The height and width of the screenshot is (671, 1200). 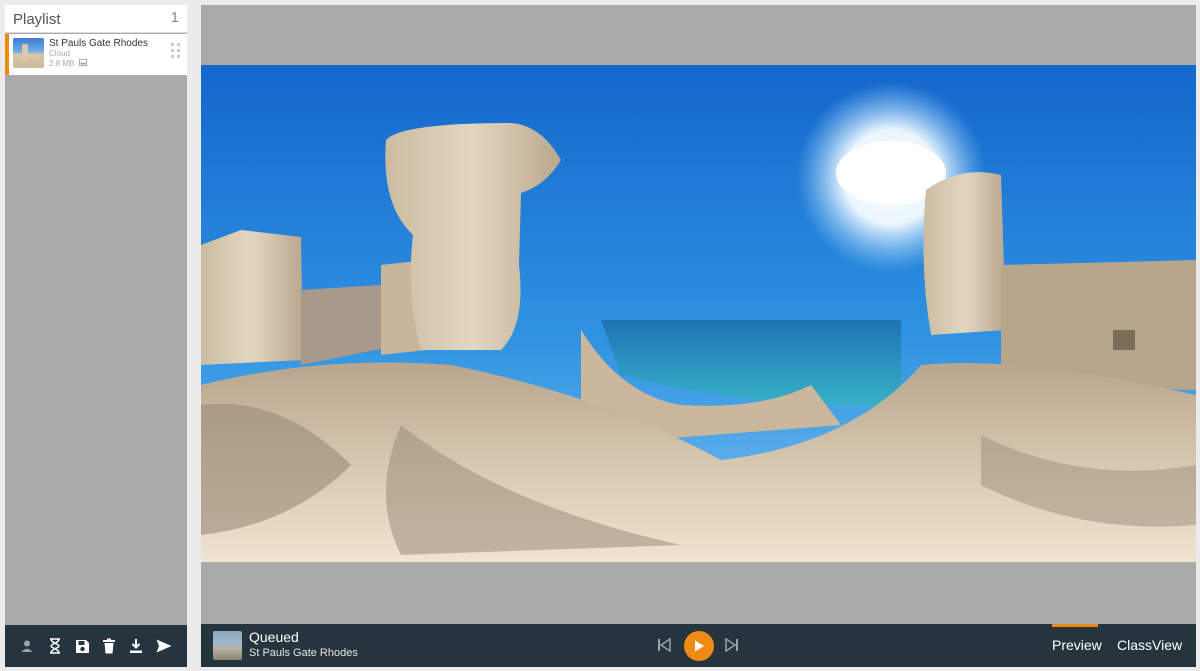 What do you see at coordinates (174, 17) in the screenshot?
I see `playlist-count: 1` at bounding box center [174, 17].